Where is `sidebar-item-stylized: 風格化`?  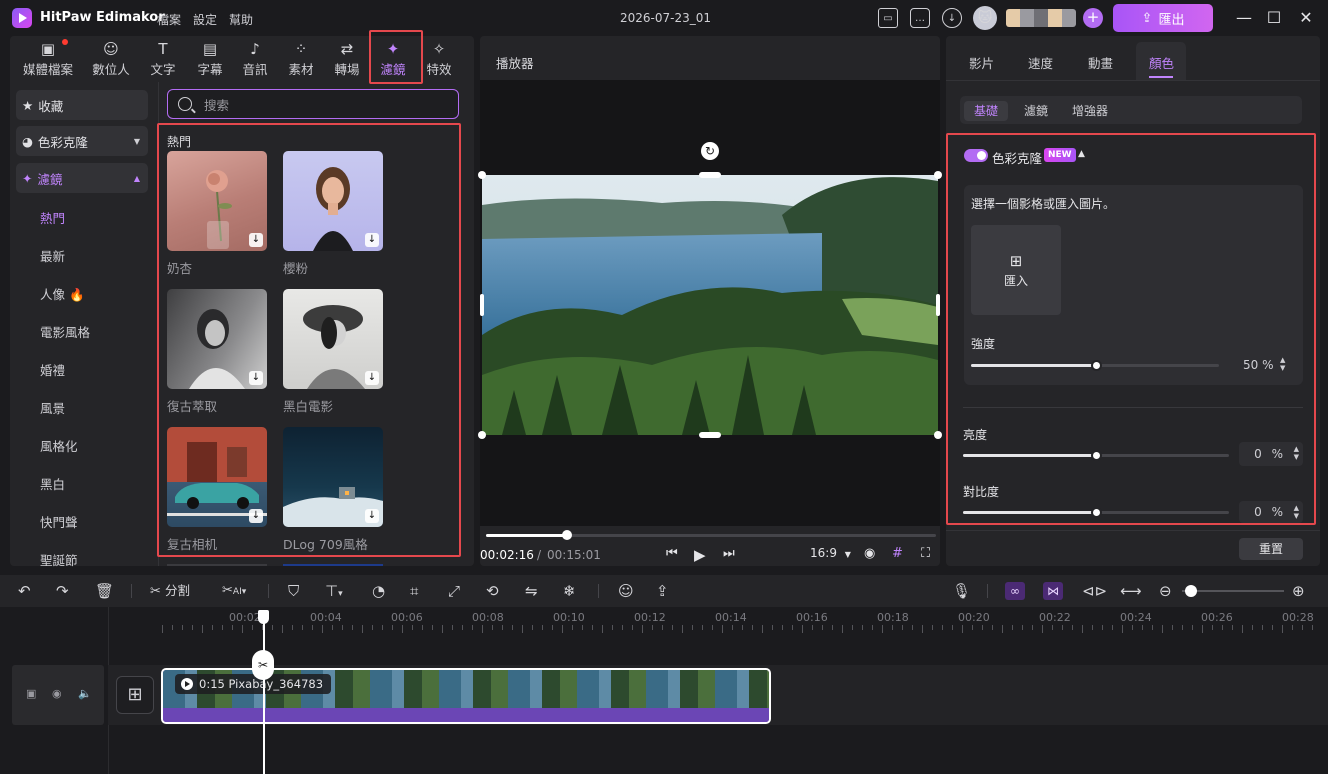
sidebar-item-stylized: 風格化 is located at coordinates (59, 445).